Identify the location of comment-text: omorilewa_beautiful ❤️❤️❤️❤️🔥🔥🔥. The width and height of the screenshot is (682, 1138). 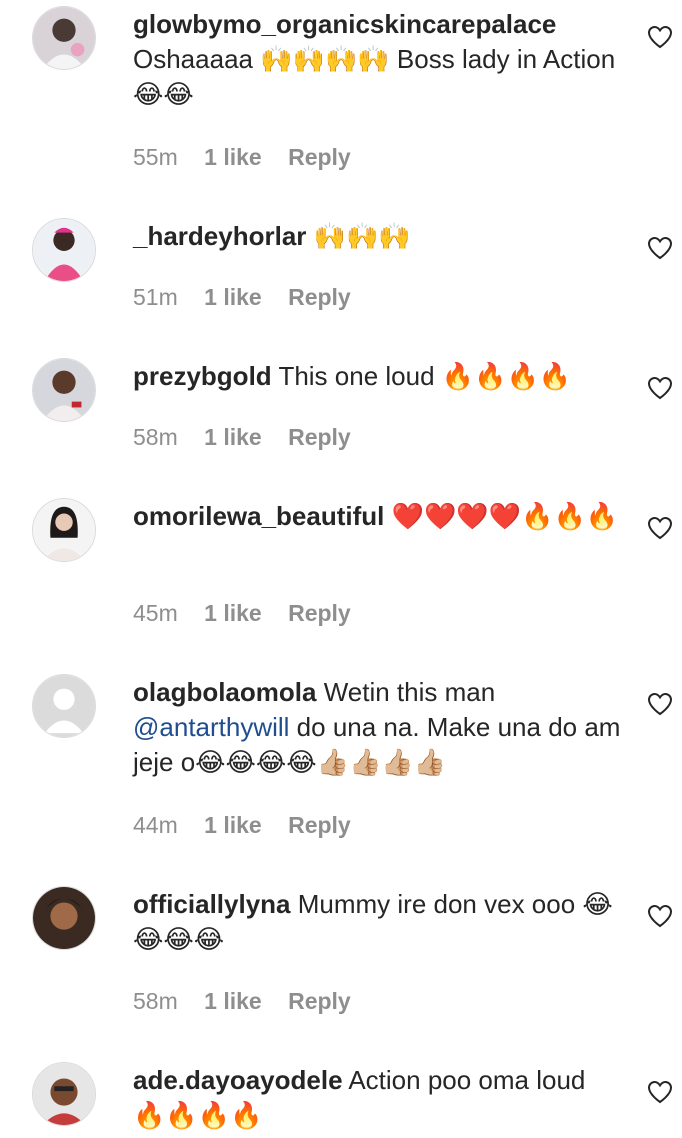
(377, 516).